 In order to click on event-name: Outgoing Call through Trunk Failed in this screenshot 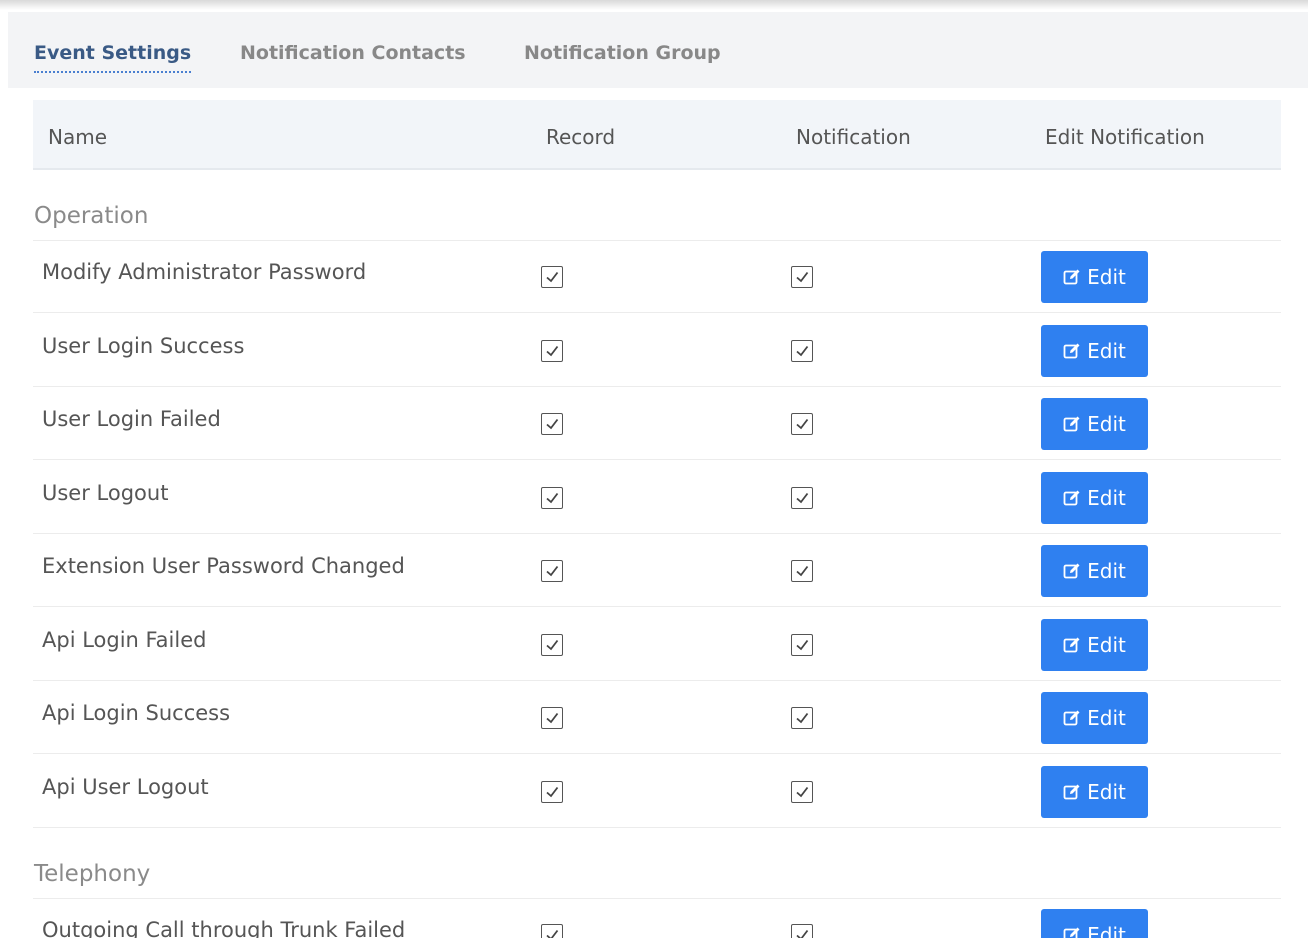, I will do `click(224, 928)`.